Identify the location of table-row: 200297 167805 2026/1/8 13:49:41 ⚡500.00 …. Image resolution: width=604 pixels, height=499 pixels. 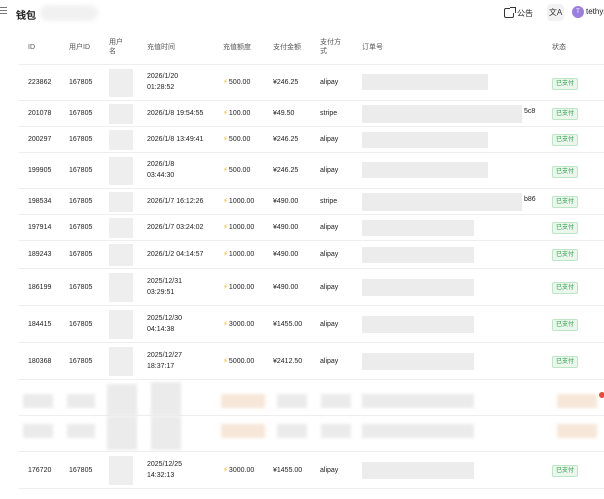
(311, 140).